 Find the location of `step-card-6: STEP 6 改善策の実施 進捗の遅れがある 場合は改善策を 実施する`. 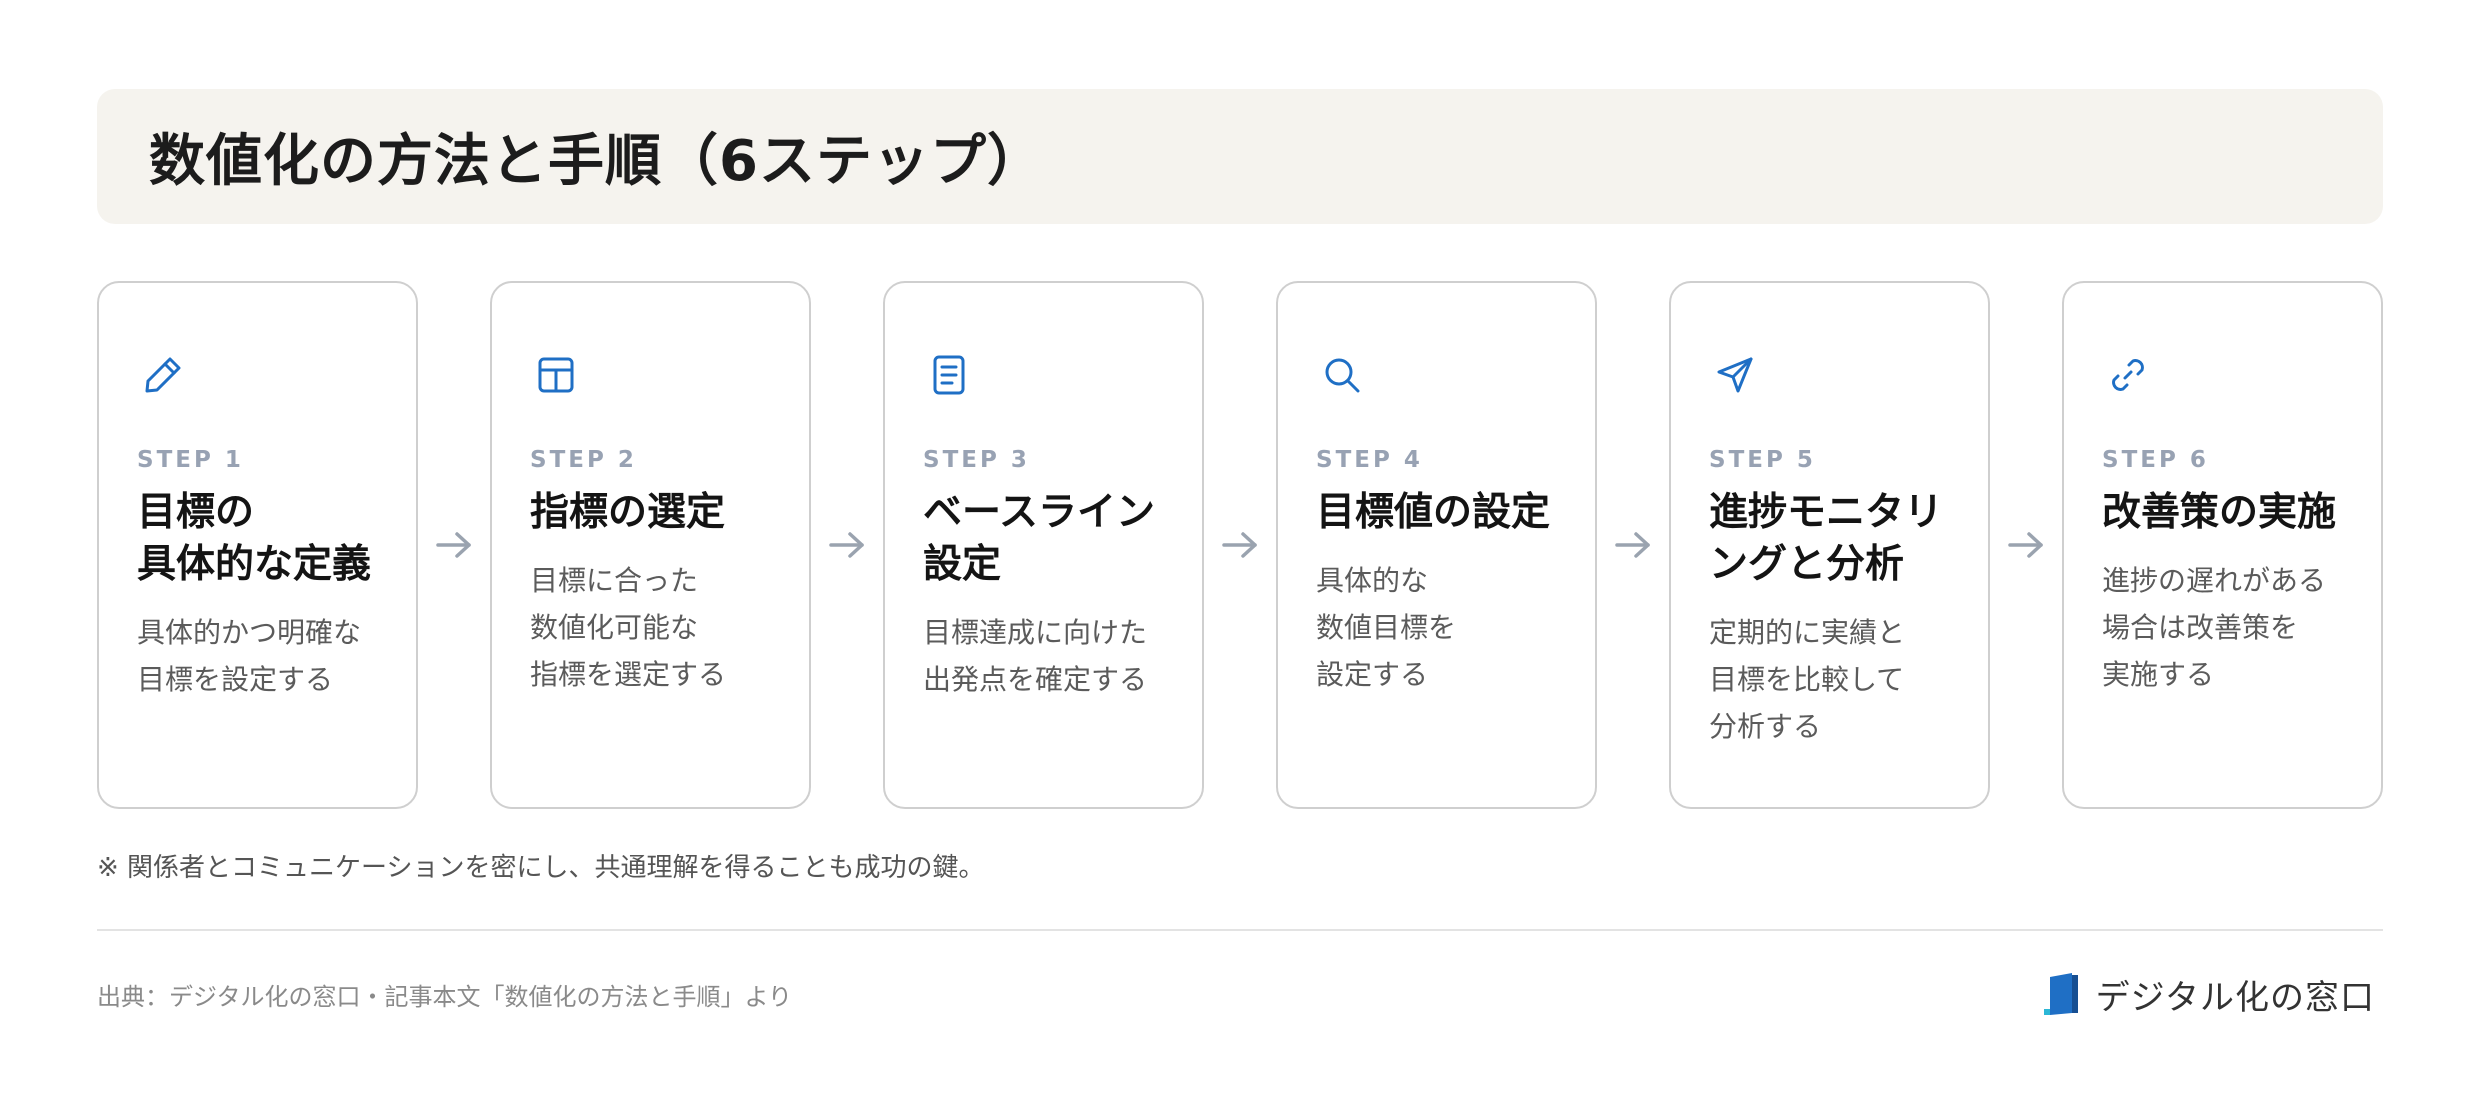

step-card-6: STEP 6 改善策の実施 進捗の遅れがある 場合は改善策を 実施する is located at coordinates (2222, 545).